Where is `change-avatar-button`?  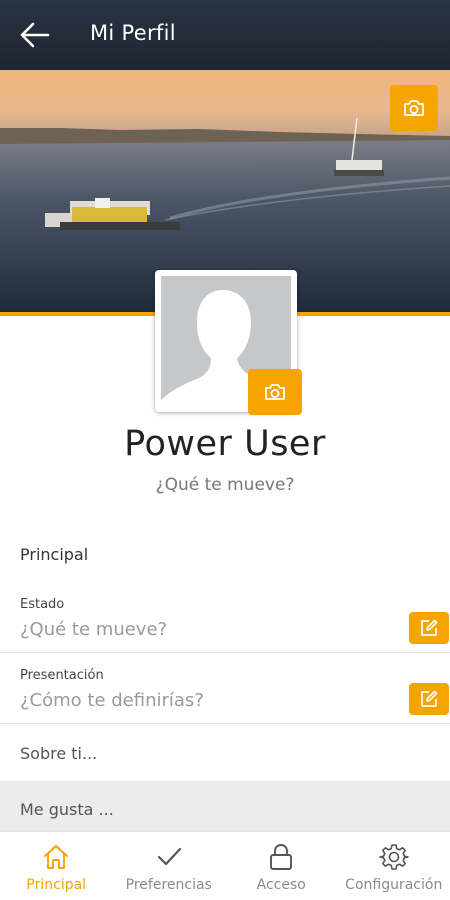 change-avatar-button is located at coordinates (275, 392).